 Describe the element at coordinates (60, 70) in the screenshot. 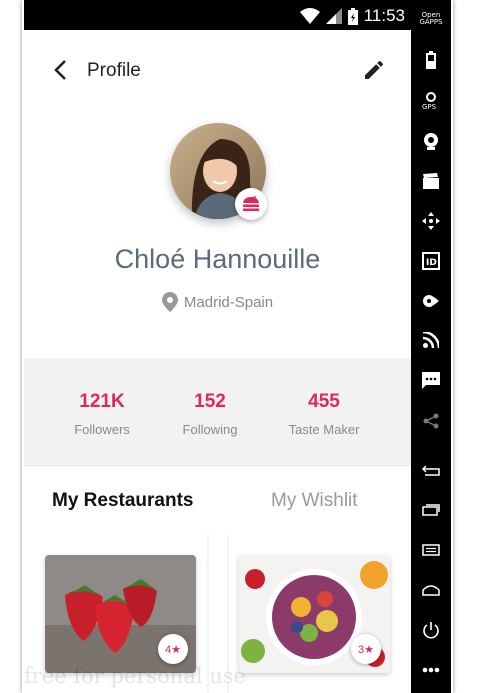

I see `chevron-left-icon` at that location.